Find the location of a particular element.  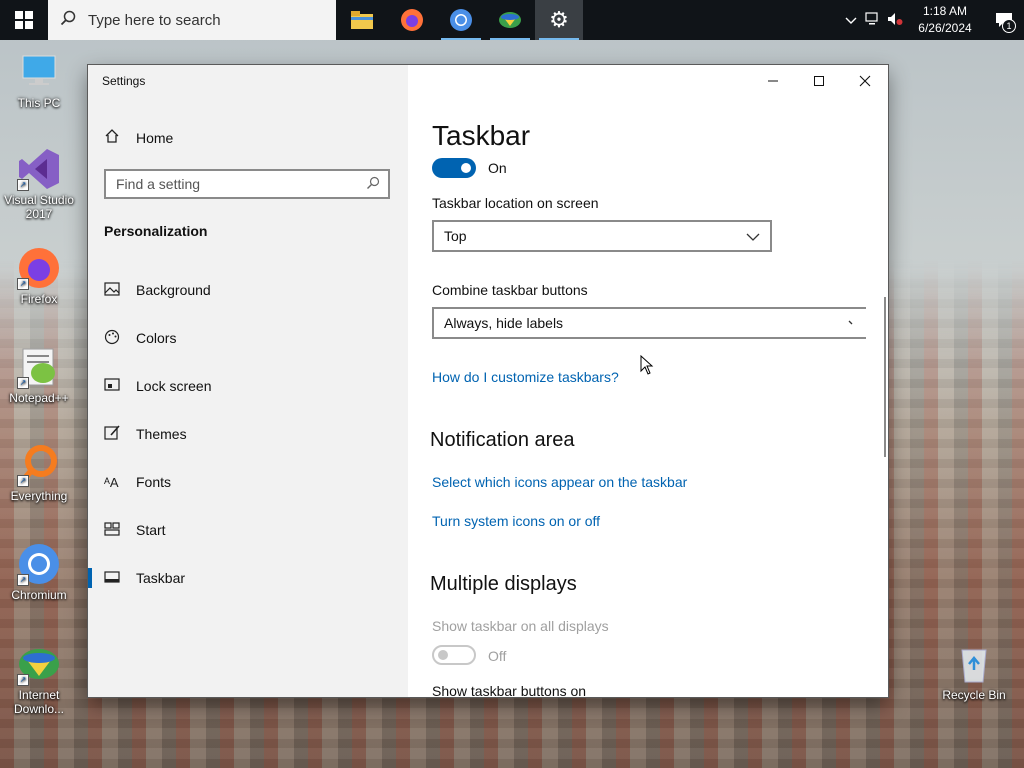

toggle-knob is located at coordinates (466, 168).